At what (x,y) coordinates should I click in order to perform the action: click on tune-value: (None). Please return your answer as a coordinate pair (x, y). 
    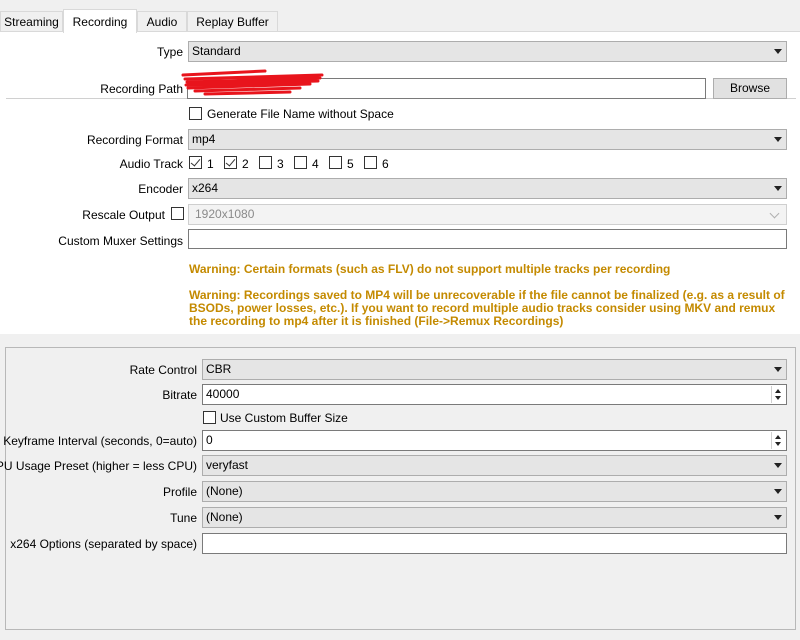
    Looking at the image, I should click on (224, 517).